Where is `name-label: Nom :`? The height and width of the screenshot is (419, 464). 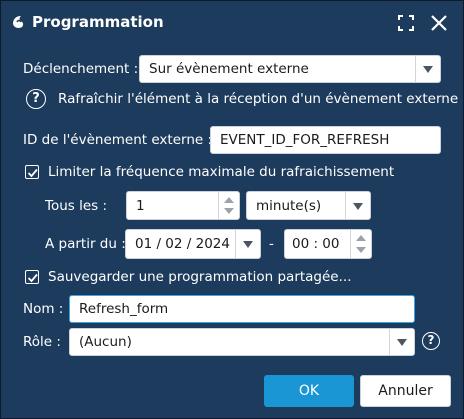
name-label: Nom : is located at coordinates (43, 309).